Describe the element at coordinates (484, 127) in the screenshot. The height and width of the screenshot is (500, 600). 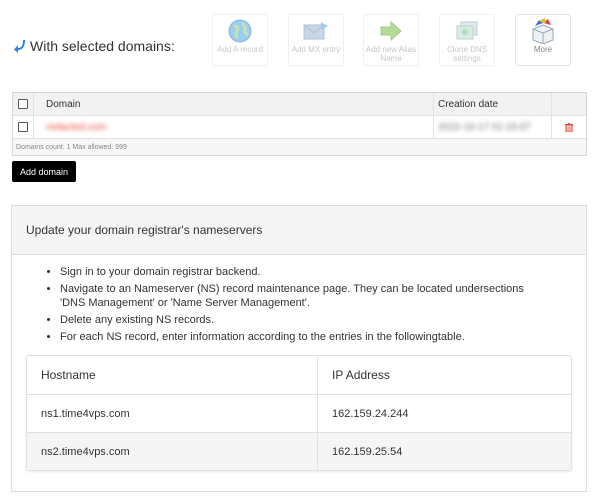
I see `creation-date: 2022-10-17 01:15:07` at that location.